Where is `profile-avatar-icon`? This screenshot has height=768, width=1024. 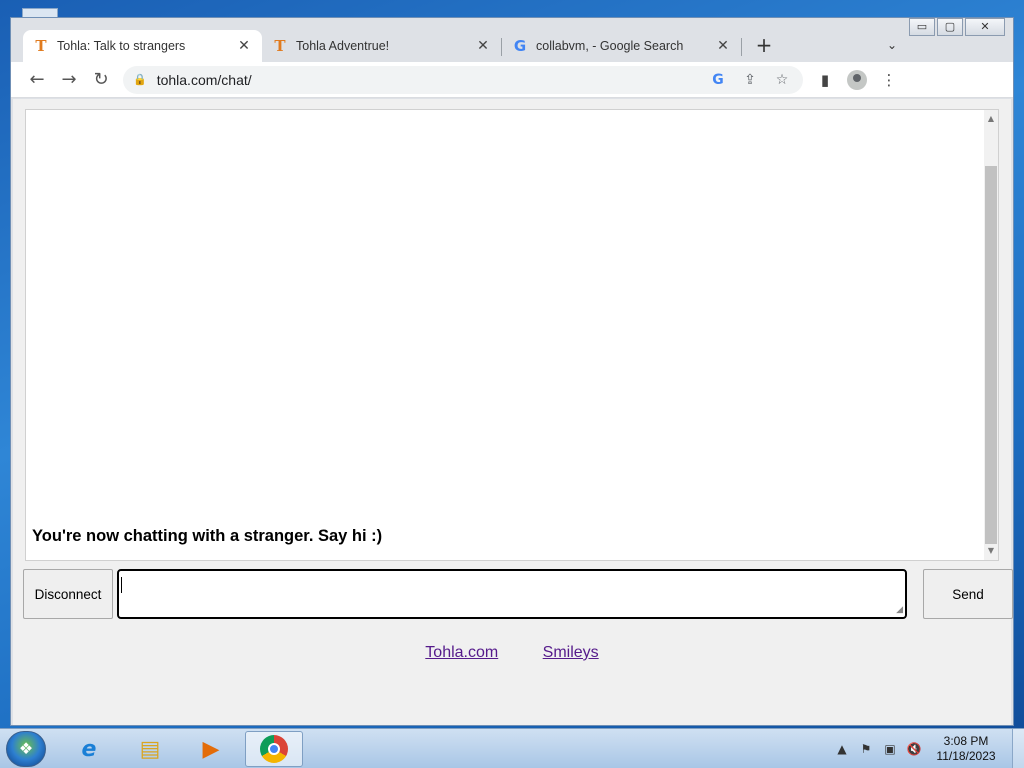
profile-avatar-icon is located at coordinates (857, 79).